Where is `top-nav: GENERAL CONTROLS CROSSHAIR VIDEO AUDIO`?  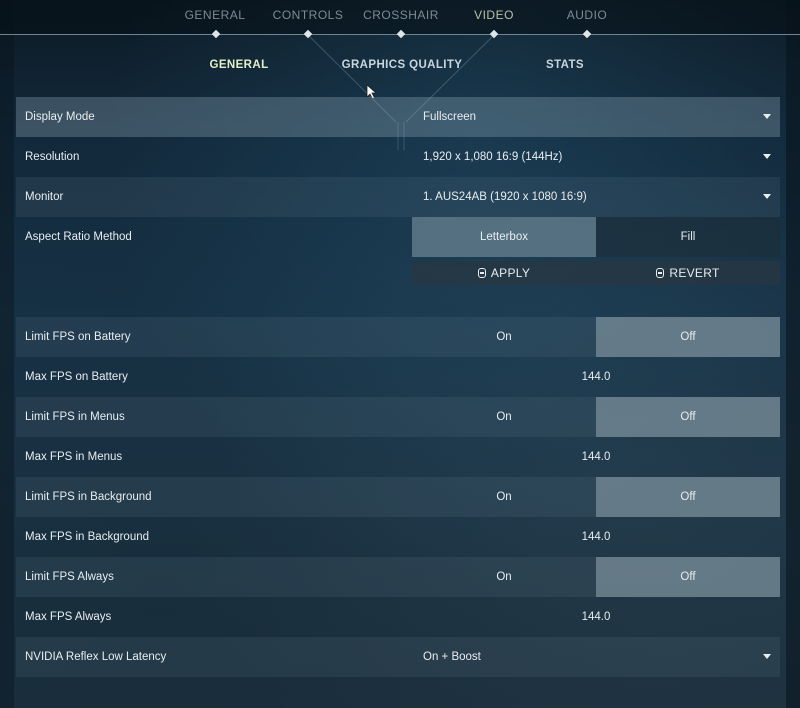
top-nav: GENERAL CONTROLS CROSSHAIR VIDEO AUDIO is located at coordinates (400, 16).